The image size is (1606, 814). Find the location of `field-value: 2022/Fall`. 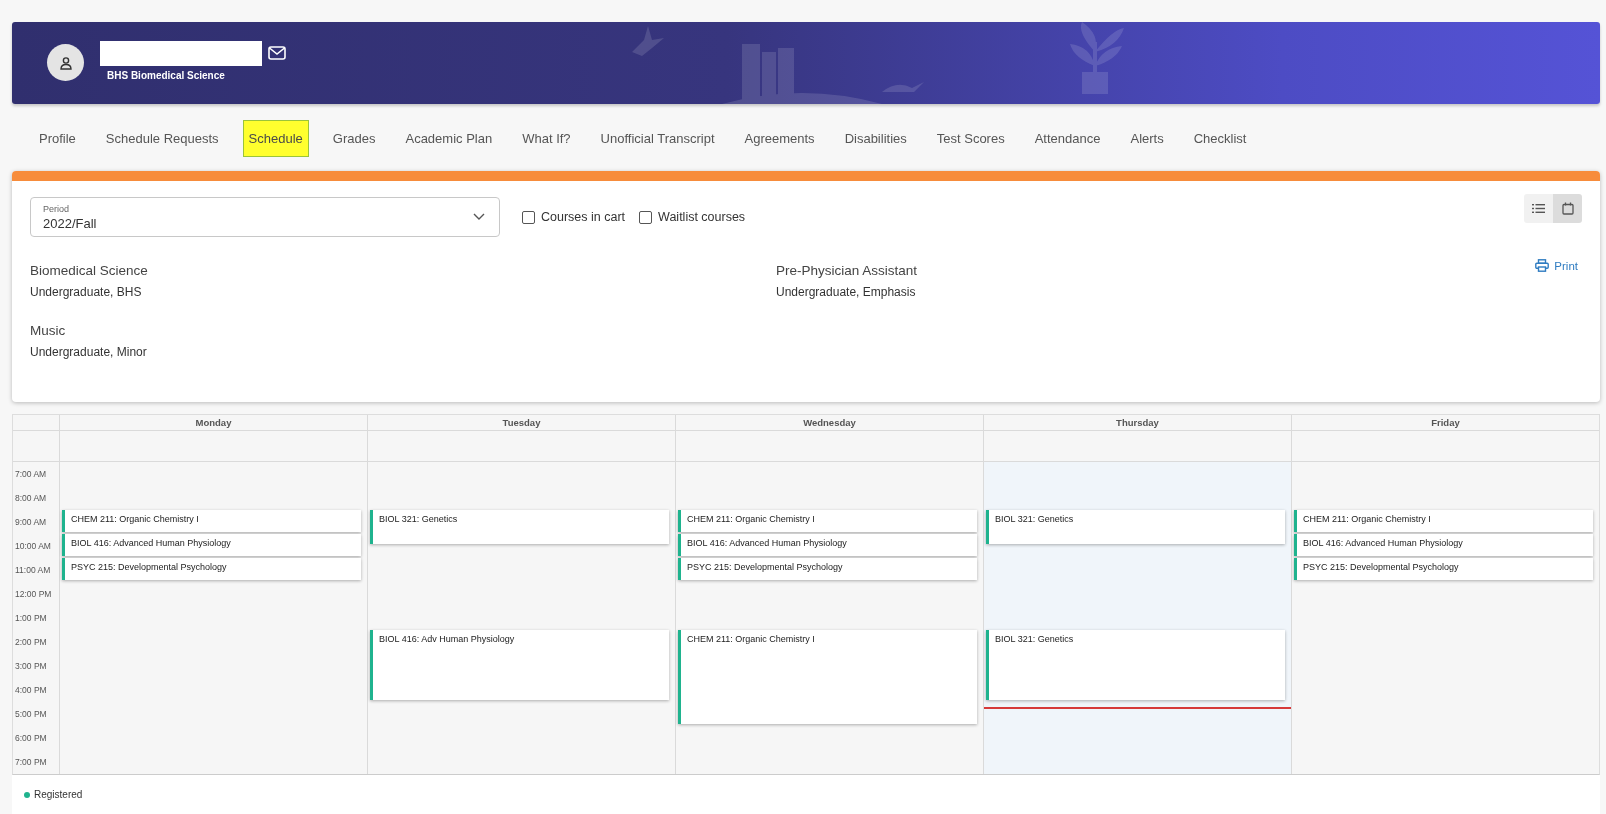

field-value: 2022/Fall is located at coordinates (70, 223).